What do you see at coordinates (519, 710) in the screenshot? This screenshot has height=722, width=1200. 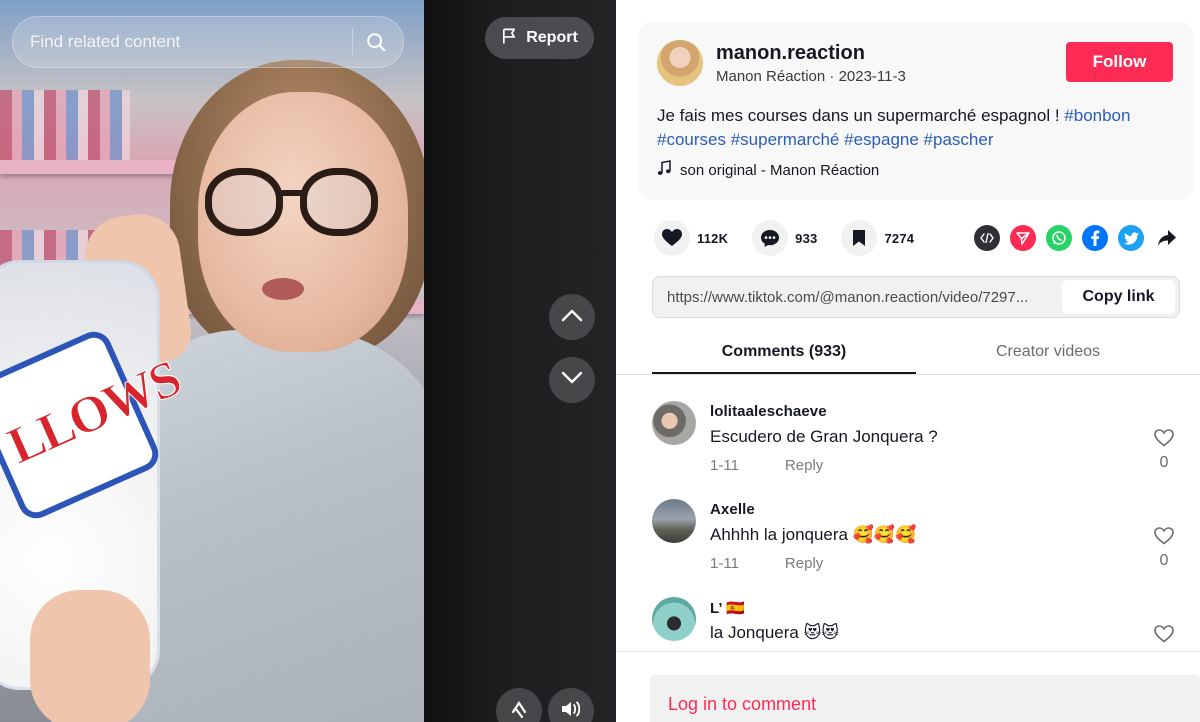 I see `picture-in-picture-icon` at bounding box center [519, 710].